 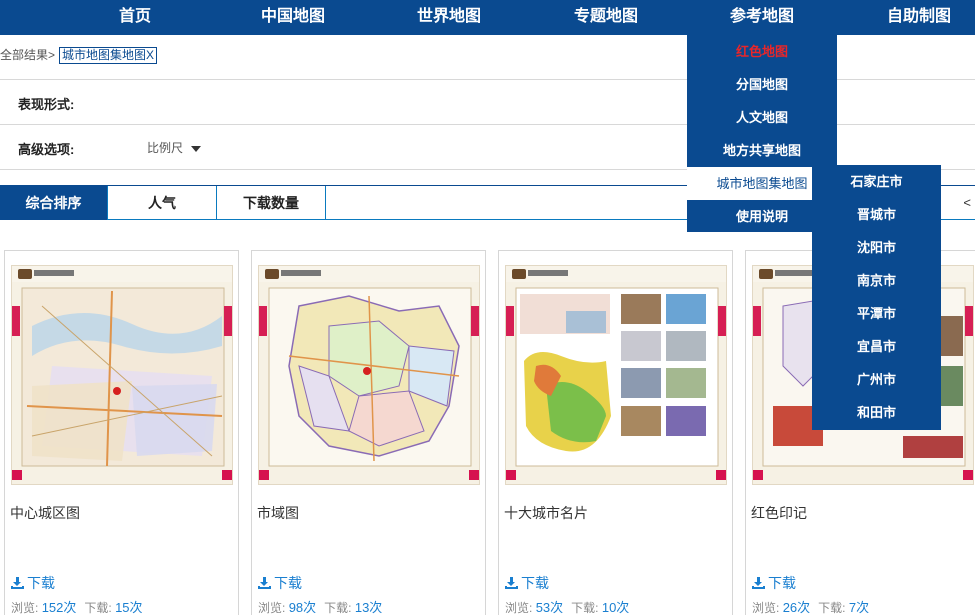 What do you see at coordinates (876, 181) in the screenshot?
I see `submenu-item-city: 石家庄市` at bounding box center [876, 181].